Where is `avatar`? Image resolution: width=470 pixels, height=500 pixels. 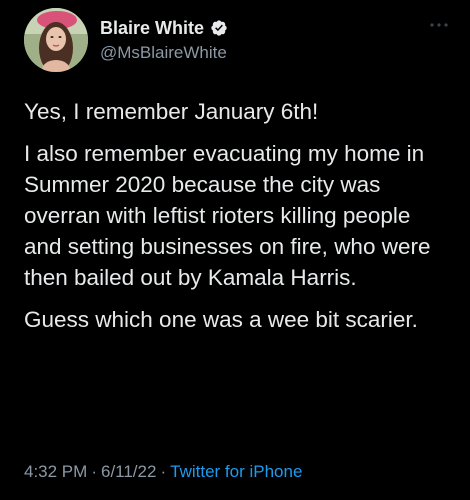
avatar is located at coordinates (56, 40).